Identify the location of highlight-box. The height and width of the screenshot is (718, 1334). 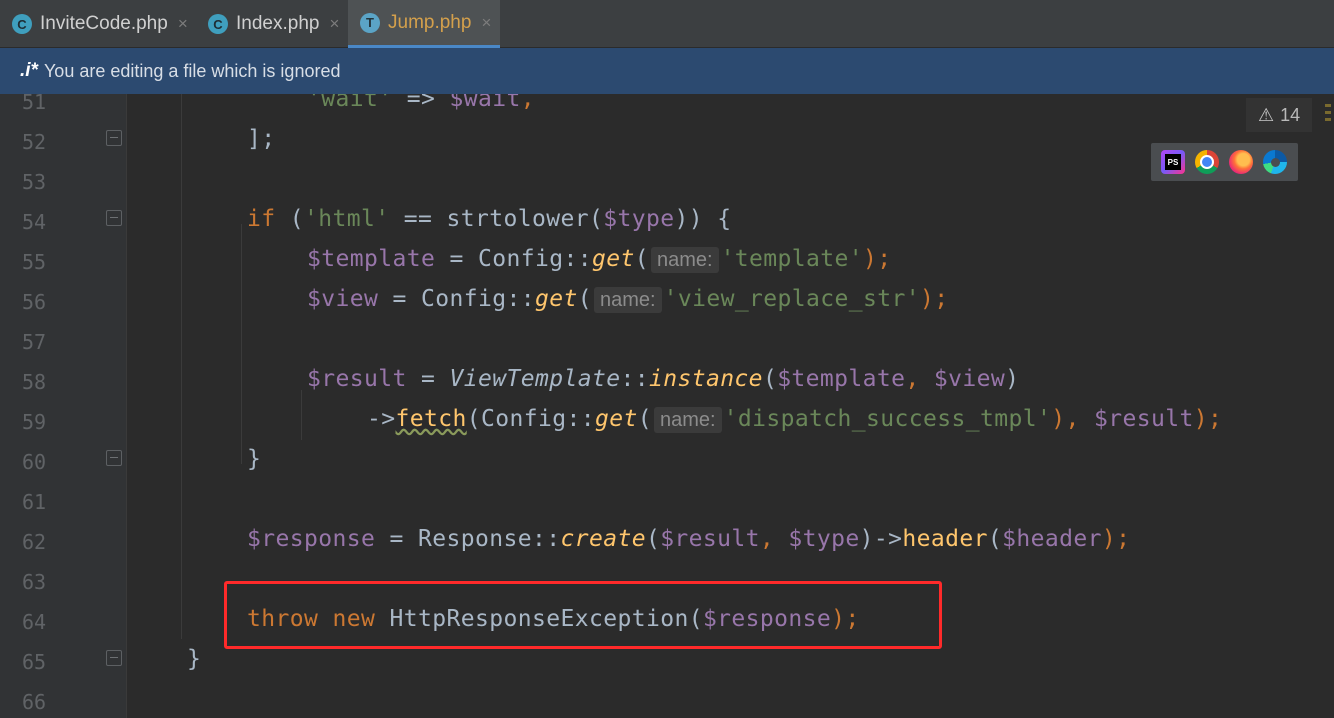
(583, 615).